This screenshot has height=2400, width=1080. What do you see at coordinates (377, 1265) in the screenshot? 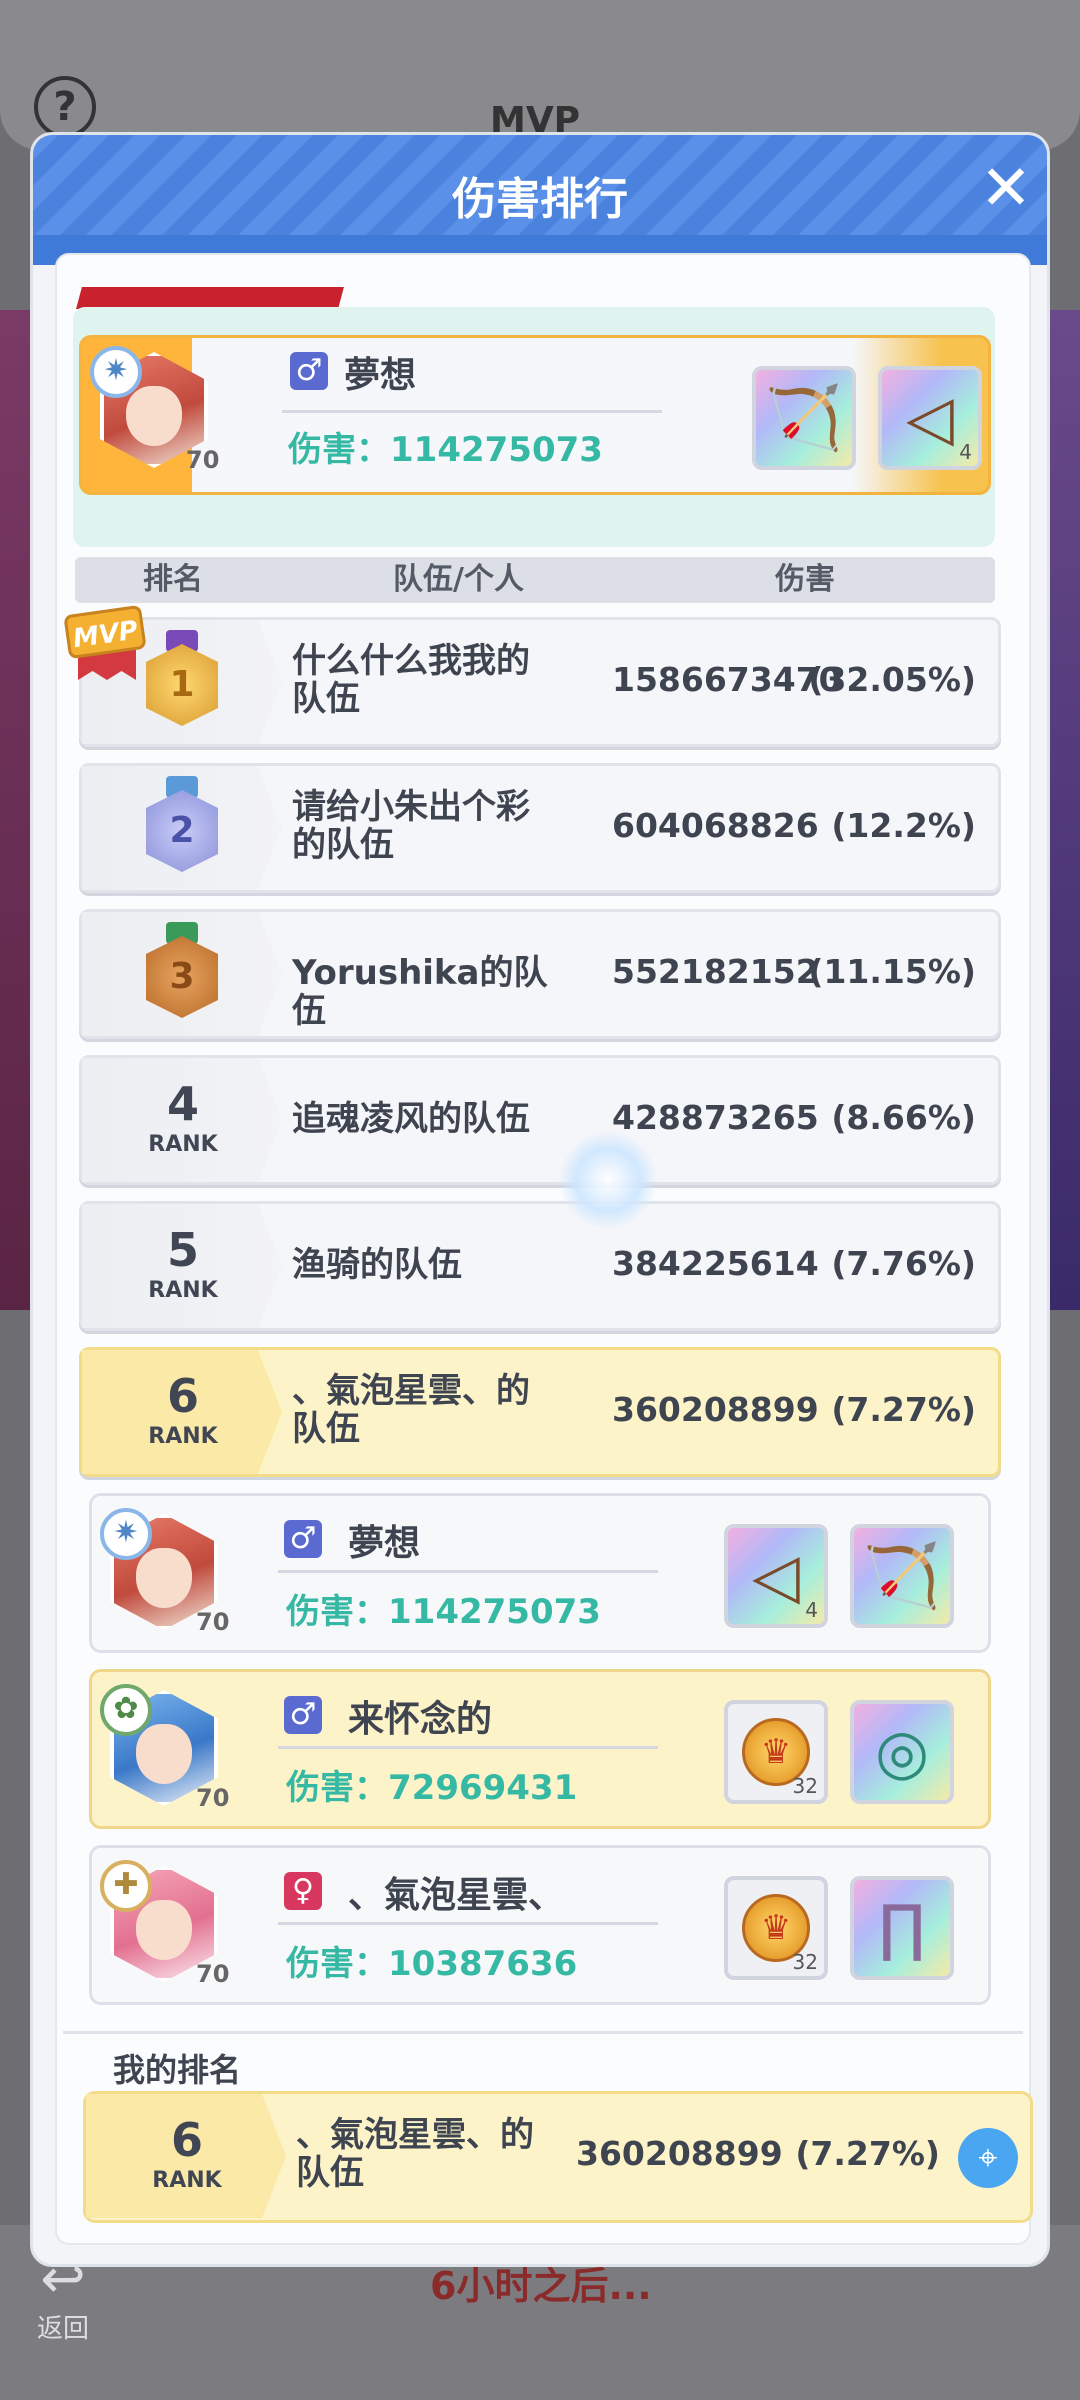
I see `team-name: 渔骑的队伍` at bounding box center [377, 1265].